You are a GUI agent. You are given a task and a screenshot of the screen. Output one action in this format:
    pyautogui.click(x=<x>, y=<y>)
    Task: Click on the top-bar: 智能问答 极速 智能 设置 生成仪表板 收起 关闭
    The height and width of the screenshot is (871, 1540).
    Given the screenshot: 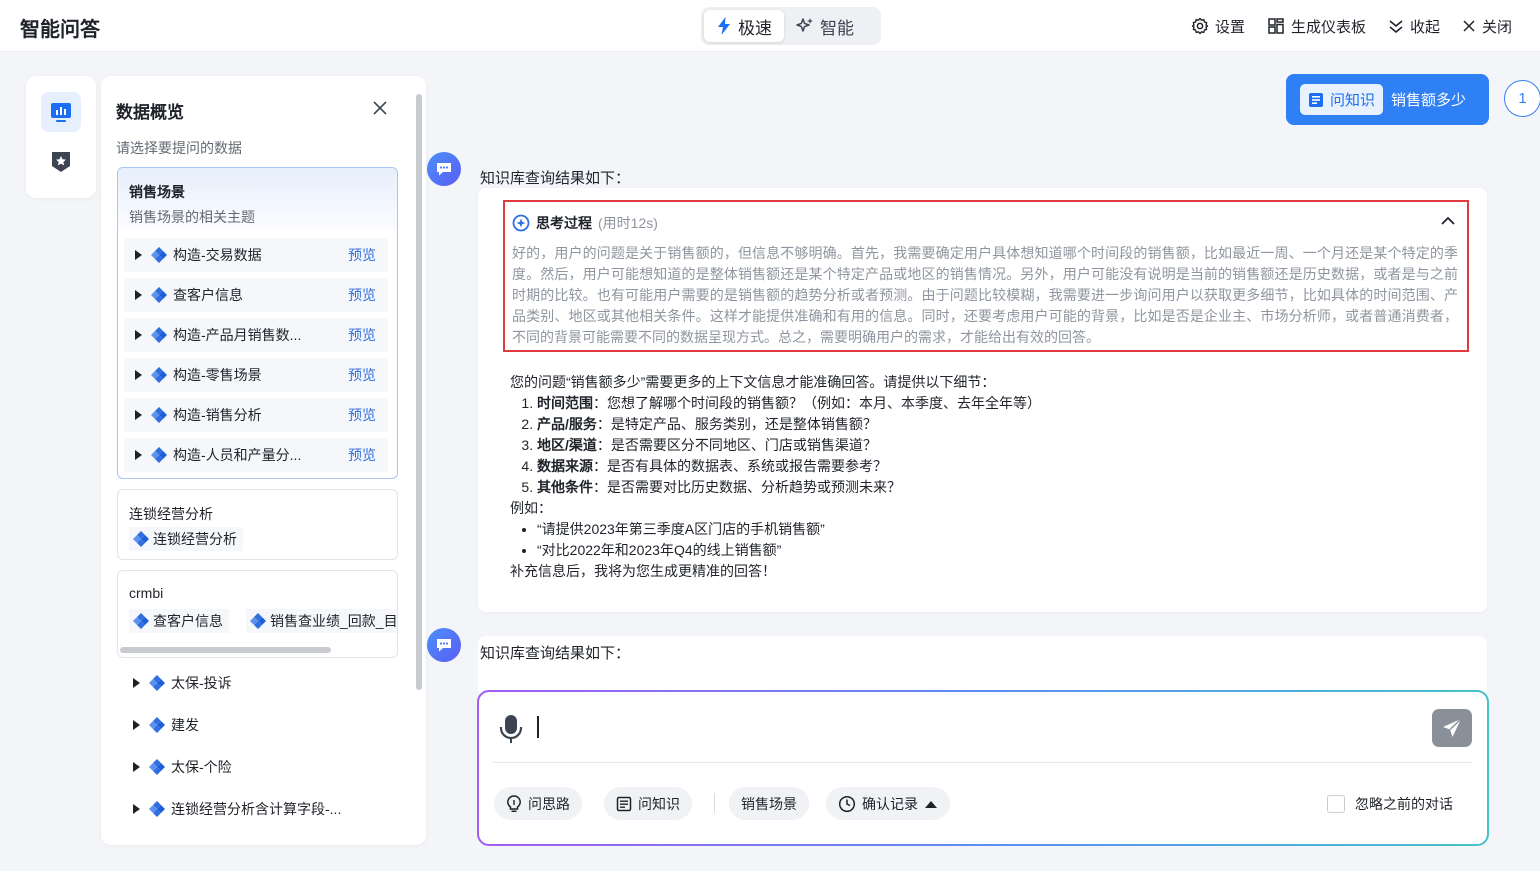 What is the action you would take?
    pyautogui.click(x=770, y=26)
    